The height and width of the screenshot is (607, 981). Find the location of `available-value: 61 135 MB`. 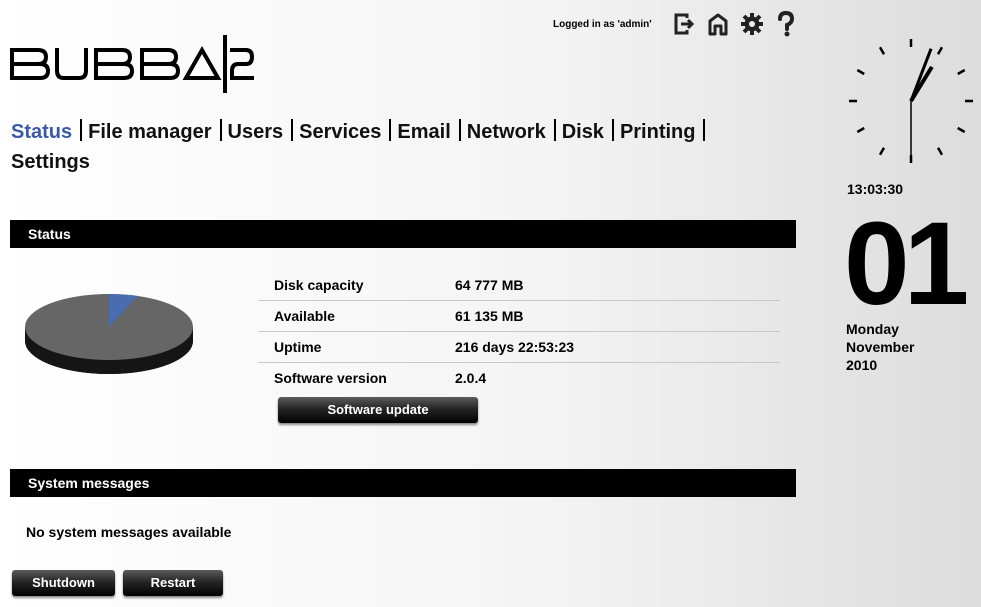

available-value: 61 135 MB is located at coordinates (610, 316).